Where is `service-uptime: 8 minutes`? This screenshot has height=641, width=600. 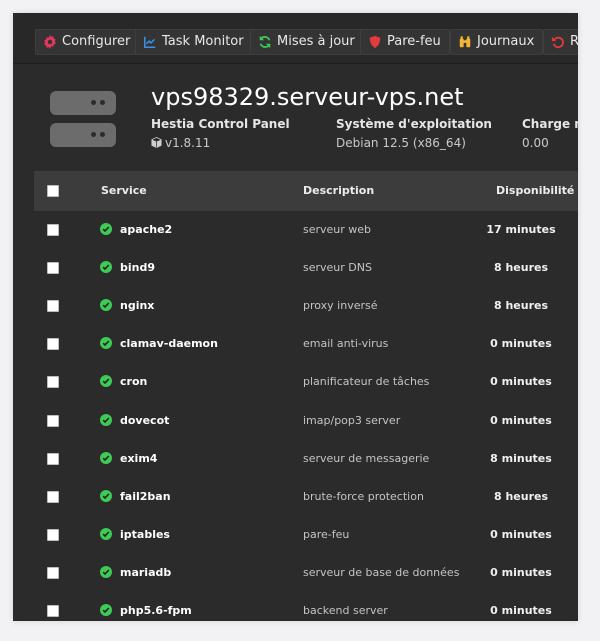 service-uptime: 8 minutes is located at coordinates (521, 458).